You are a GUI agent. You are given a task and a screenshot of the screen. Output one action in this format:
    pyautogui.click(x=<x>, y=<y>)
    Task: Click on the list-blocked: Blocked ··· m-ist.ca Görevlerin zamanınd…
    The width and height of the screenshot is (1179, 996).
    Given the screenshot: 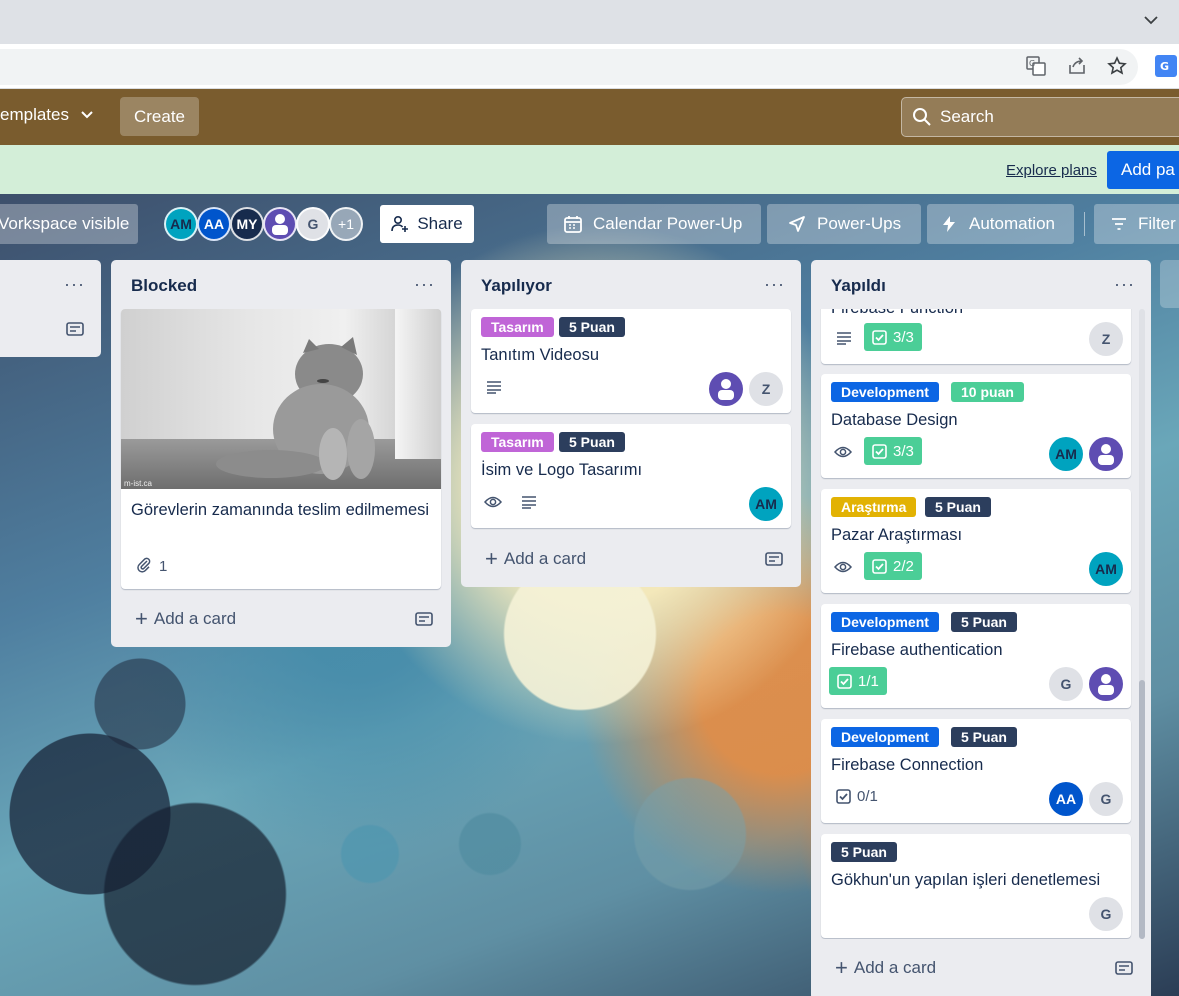 What is the action you would take?
    pyautogui.click(x=281, y=453)
    